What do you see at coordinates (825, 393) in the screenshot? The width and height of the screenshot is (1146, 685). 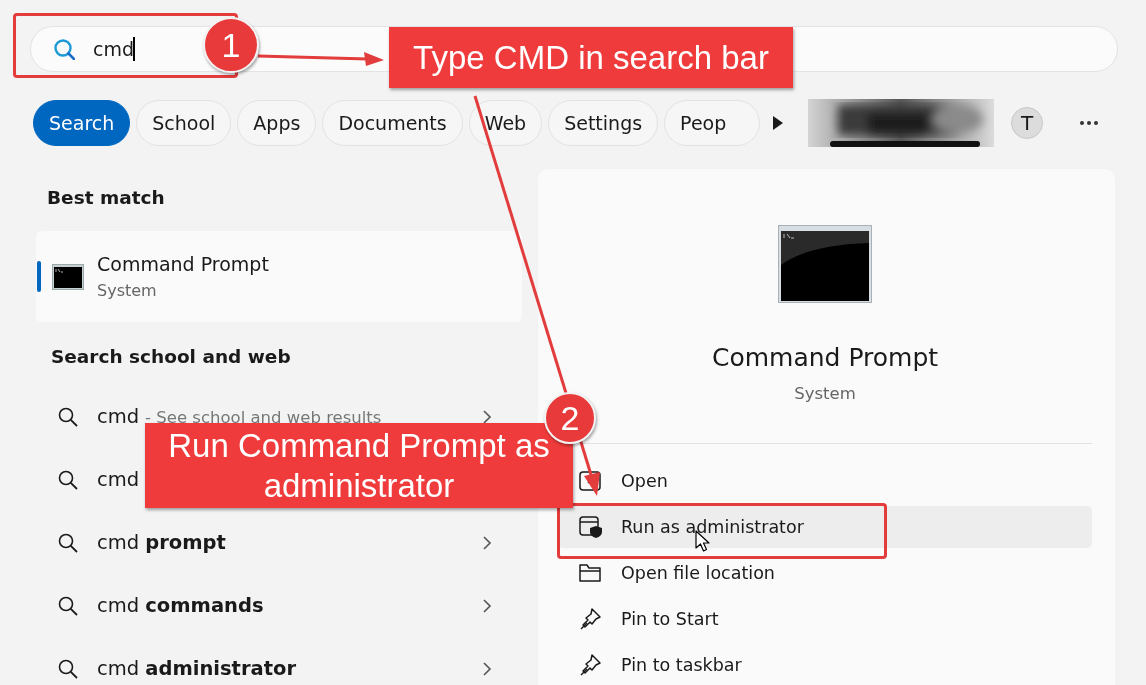 I see `app-subtitle: System` at bounding box center [825, 393].